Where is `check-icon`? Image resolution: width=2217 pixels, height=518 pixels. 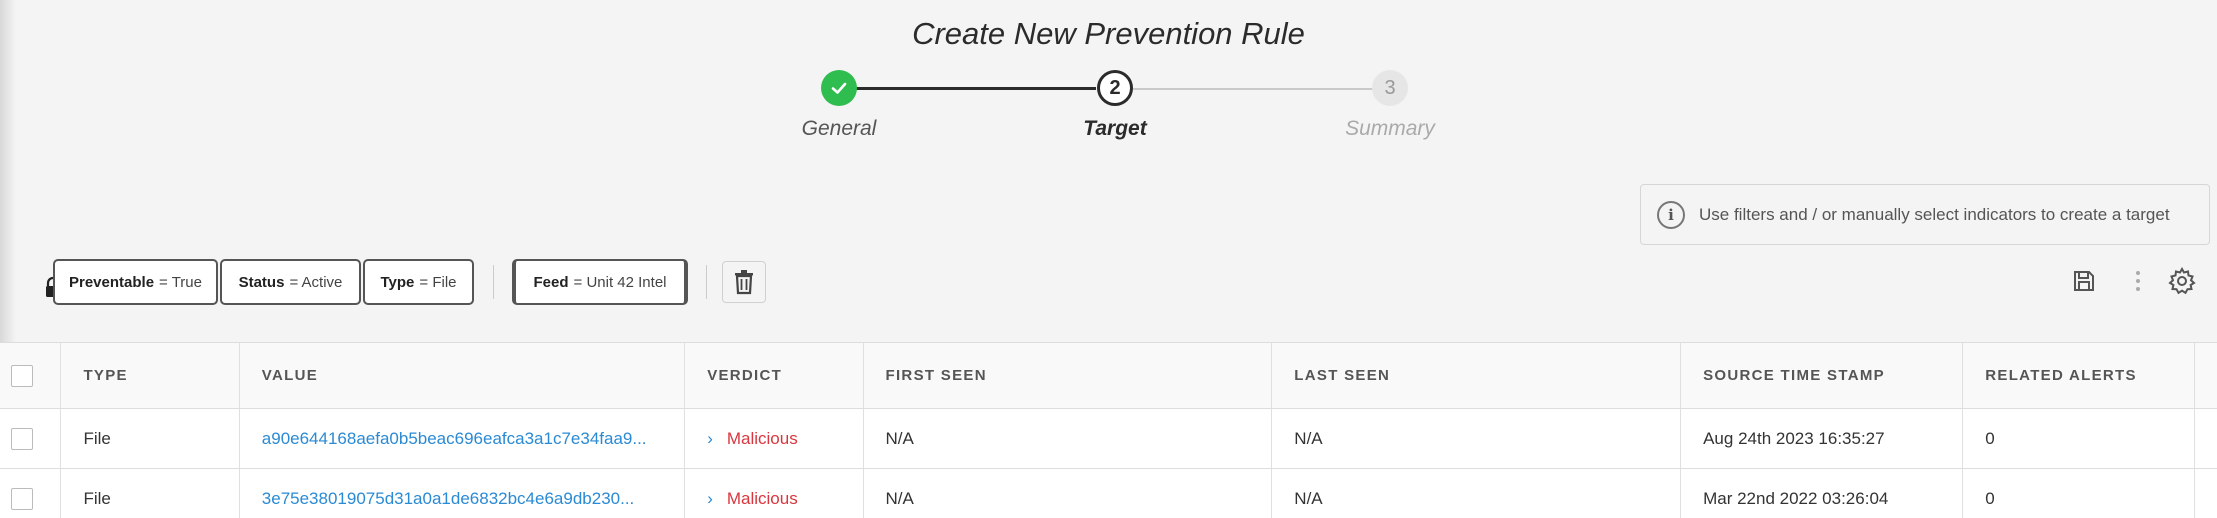 check-icon is located at coordinates (839, 88).